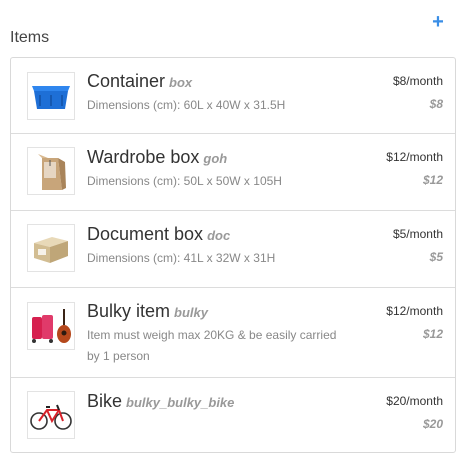  Describe the element at coordinates (234, 32) in the screenshot. I see `items-header: Items +` at that location.